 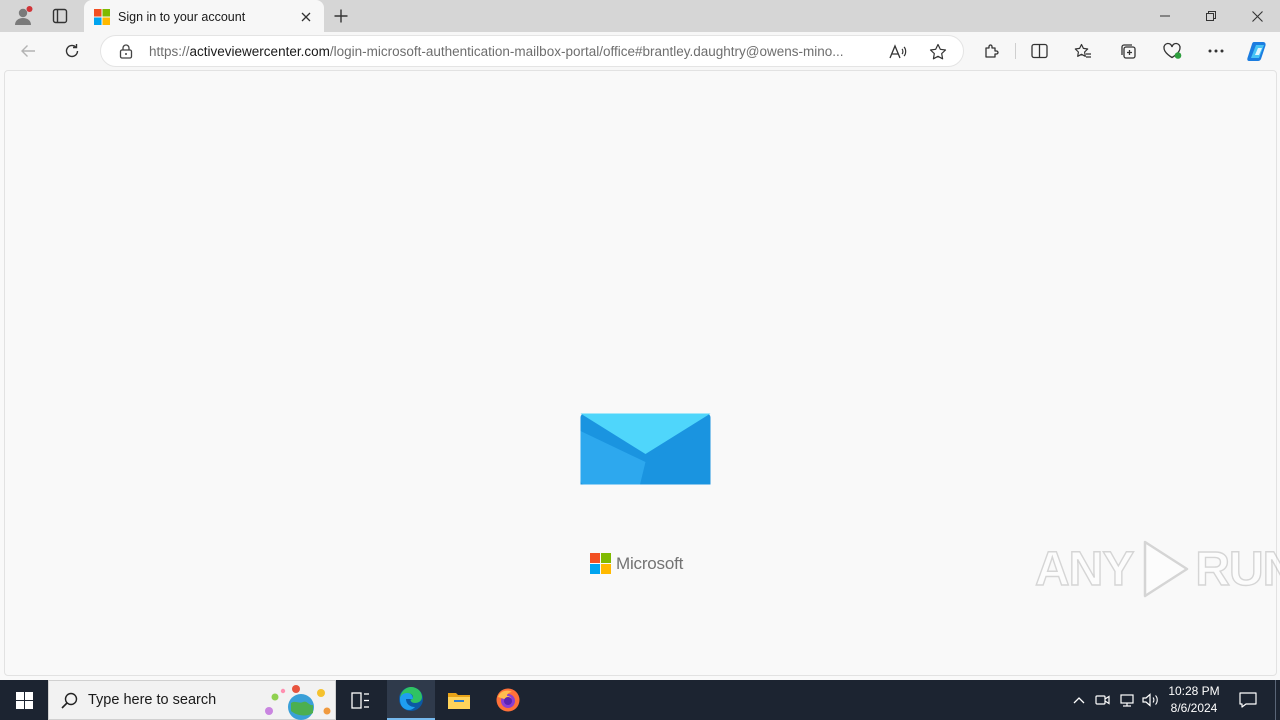 What do you see at coordinates (72, 51) in the screenshot?
I see `refresh-icon` at bounding box center [72, 51].